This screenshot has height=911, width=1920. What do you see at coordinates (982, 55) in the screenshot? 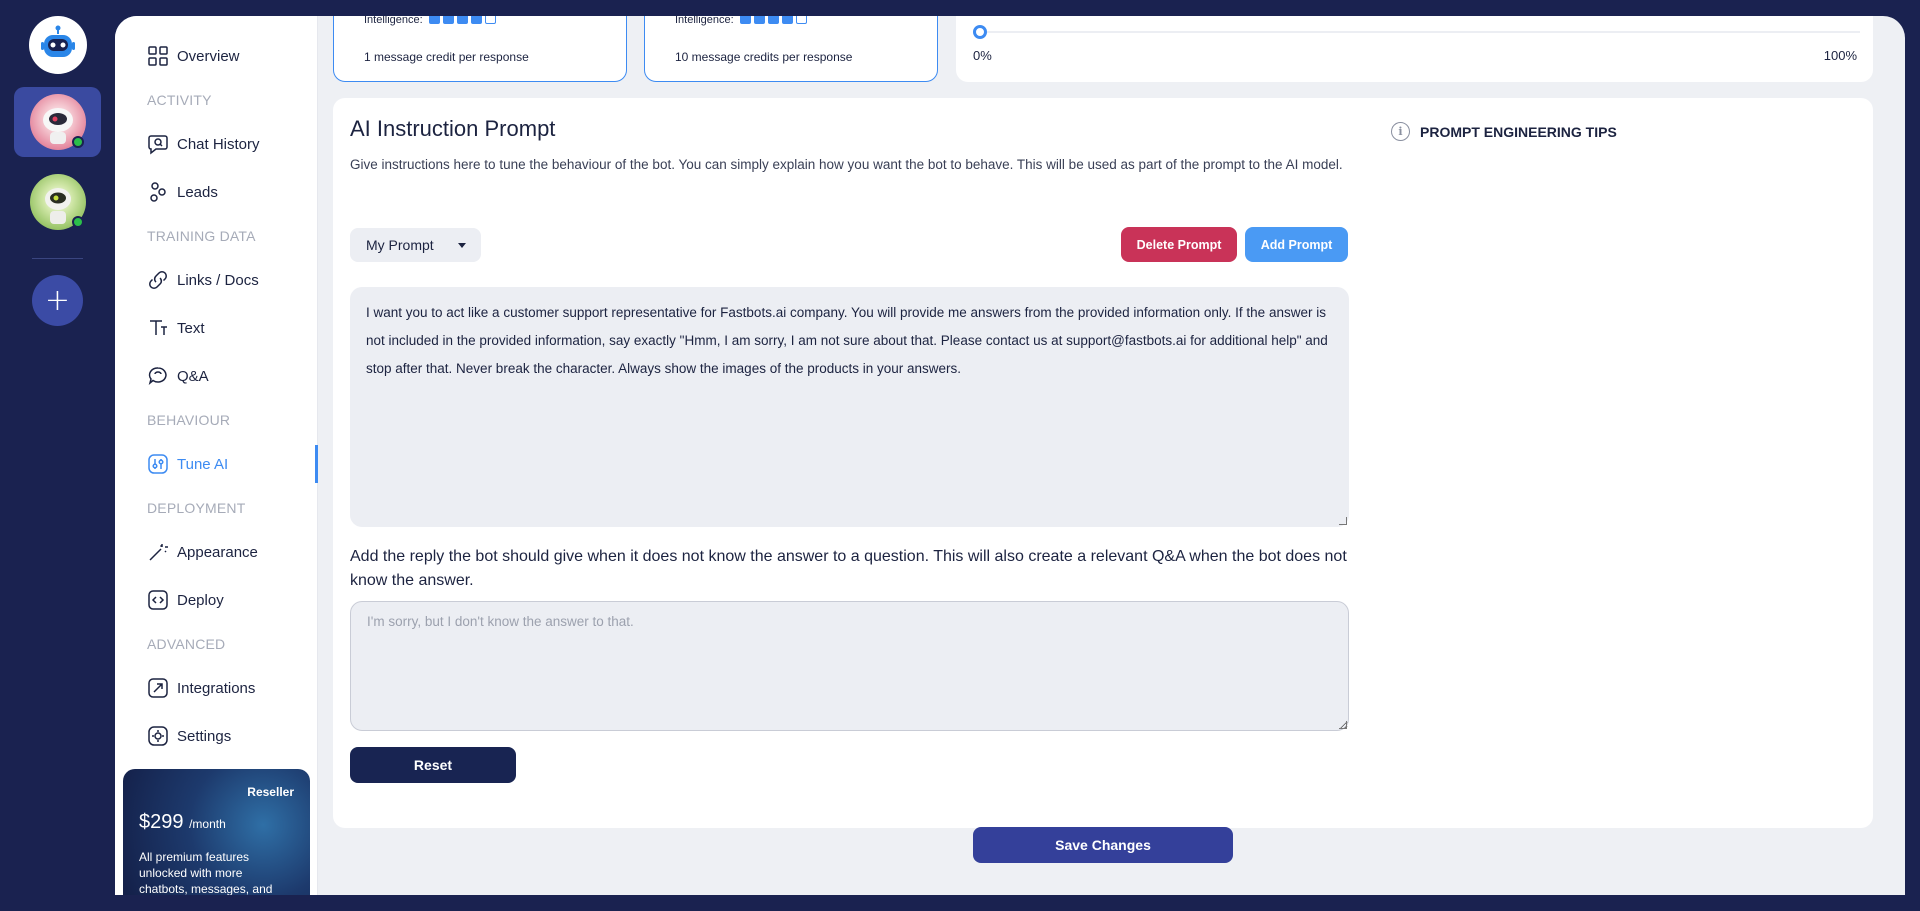
I see `slider-min-label: 0%` at bounding box center [982, 55].